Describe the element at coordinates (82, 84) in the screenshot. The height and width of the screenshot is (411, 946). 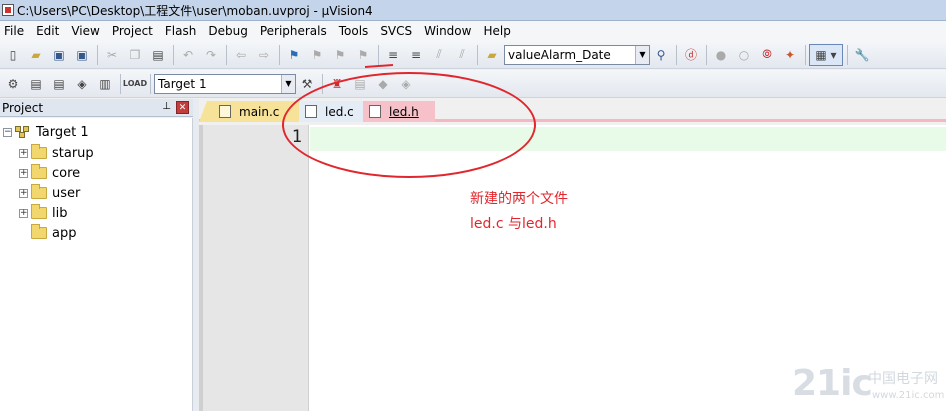
I see `batch-build-icon: ◈` at that location.